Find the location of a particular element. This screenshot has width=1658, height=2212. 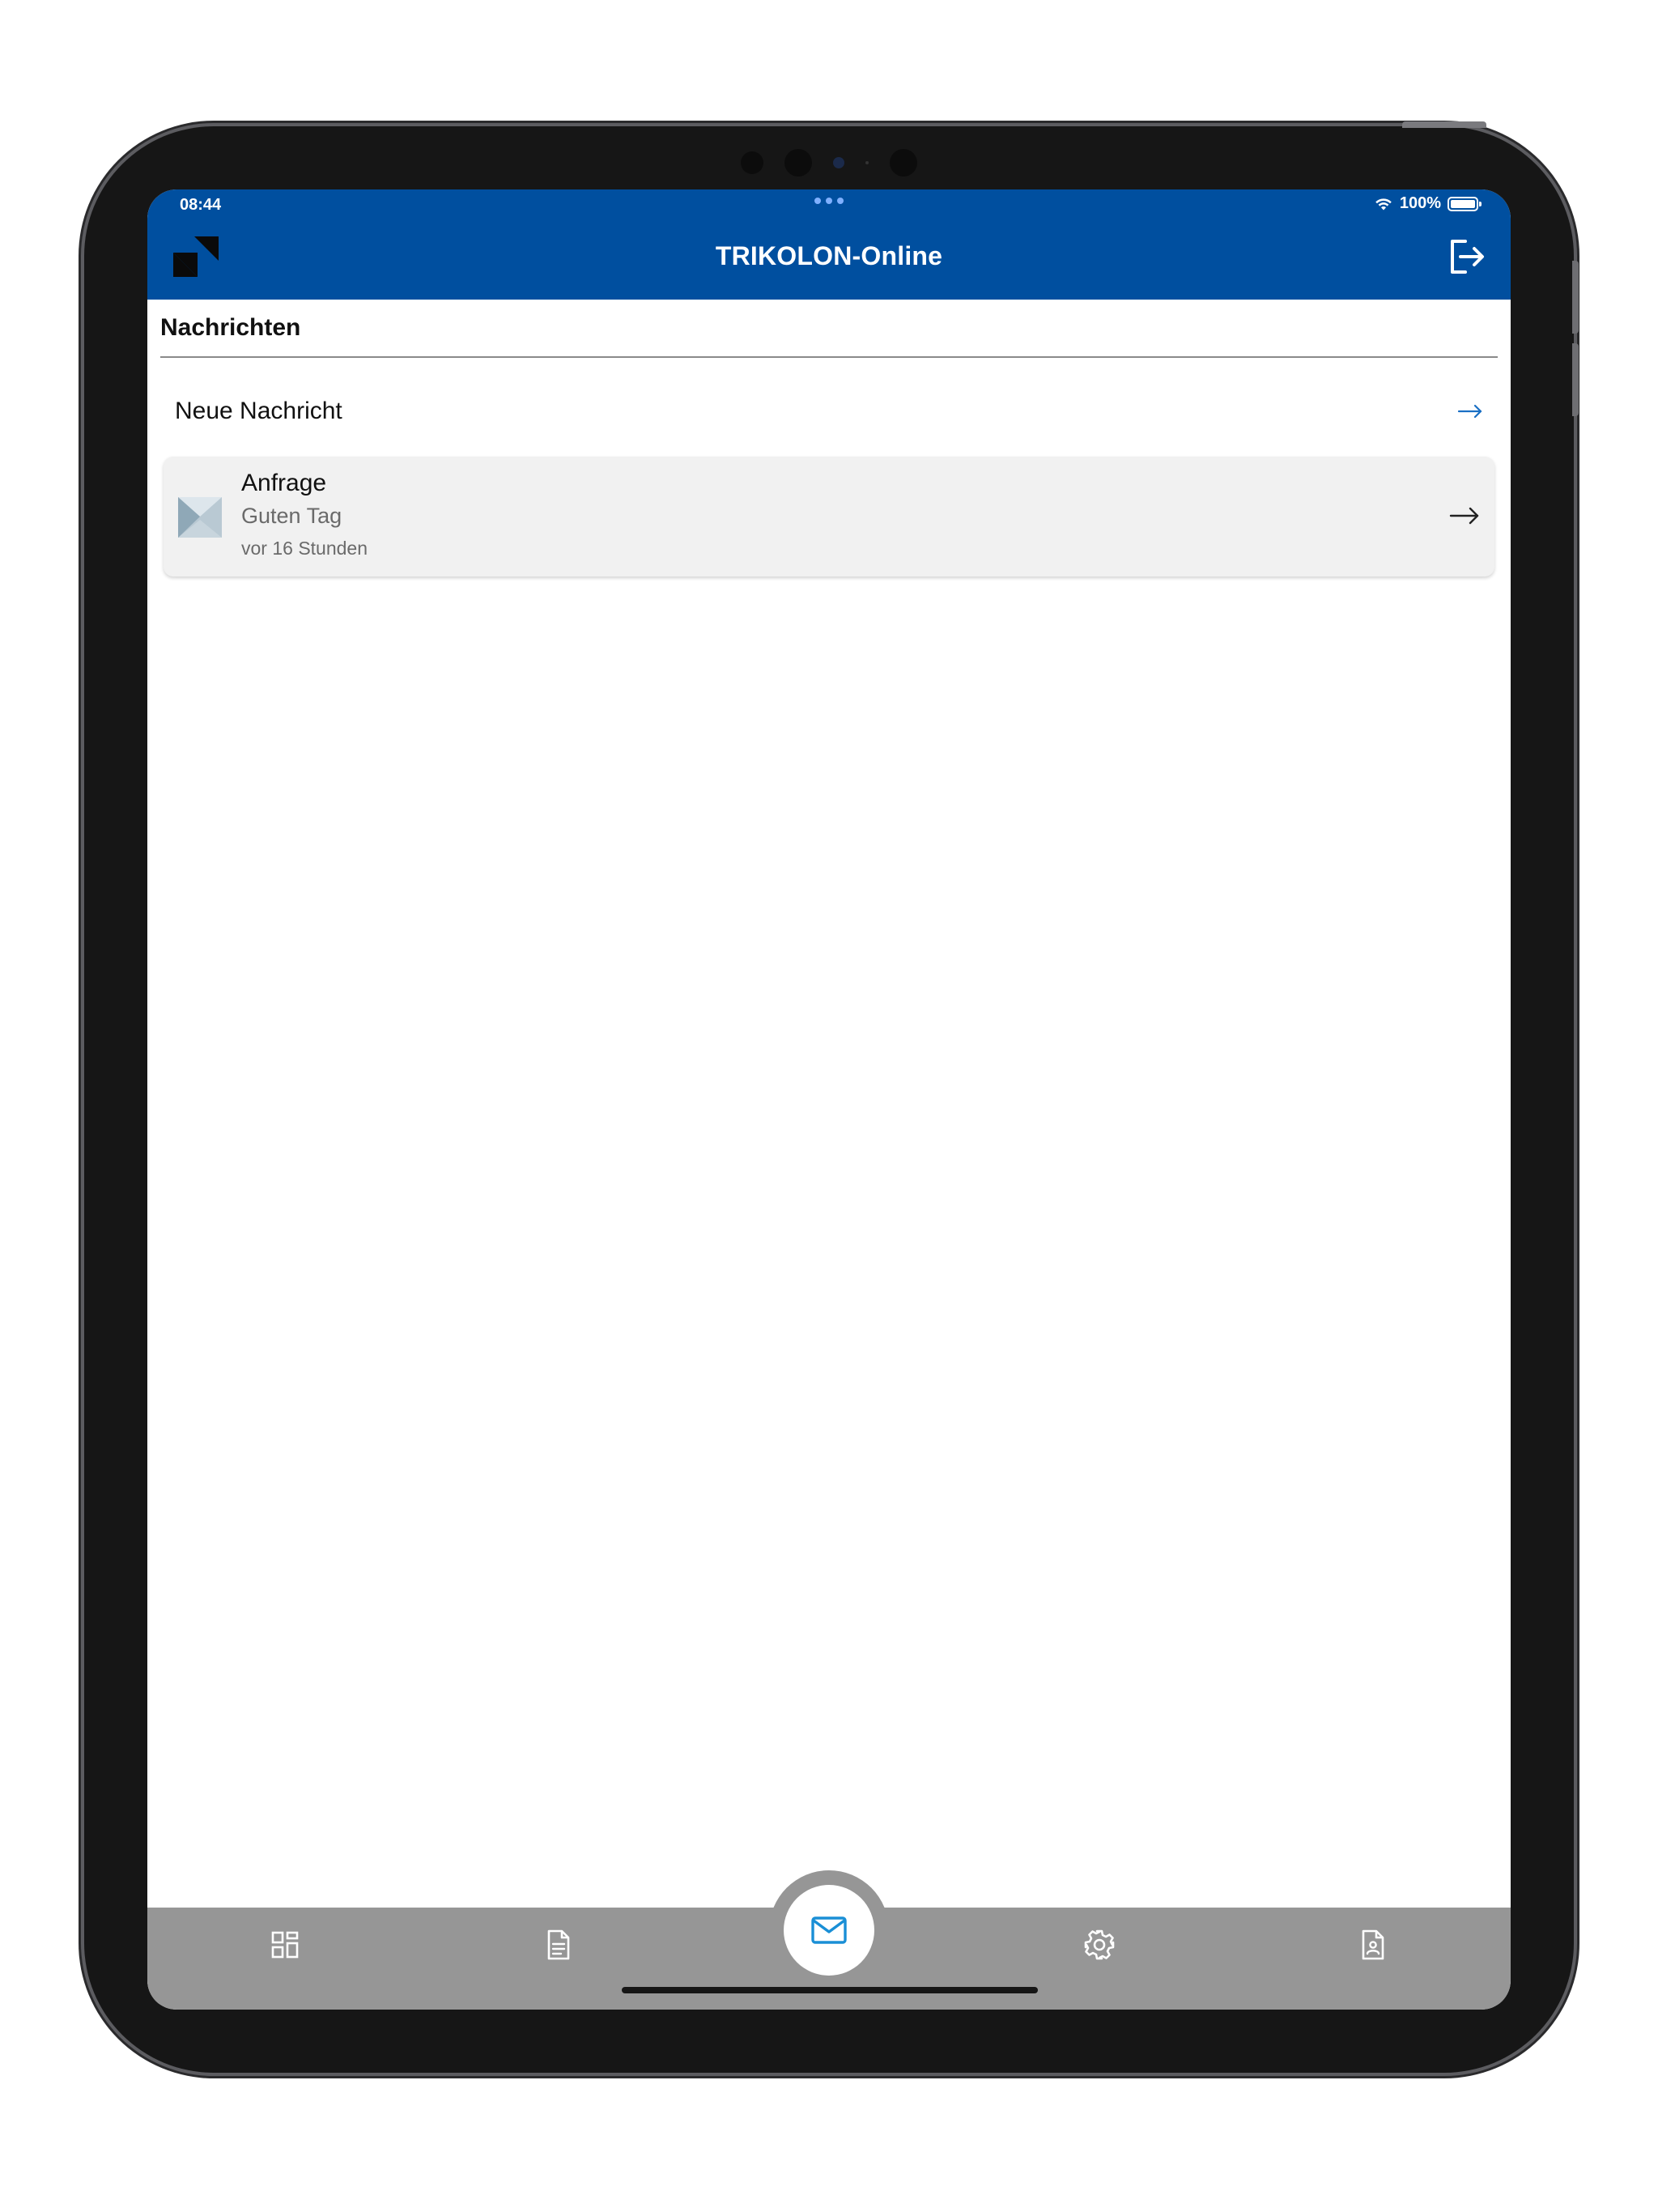

new-message-label: Neue Nachricht is located at coordinates (258, 411).